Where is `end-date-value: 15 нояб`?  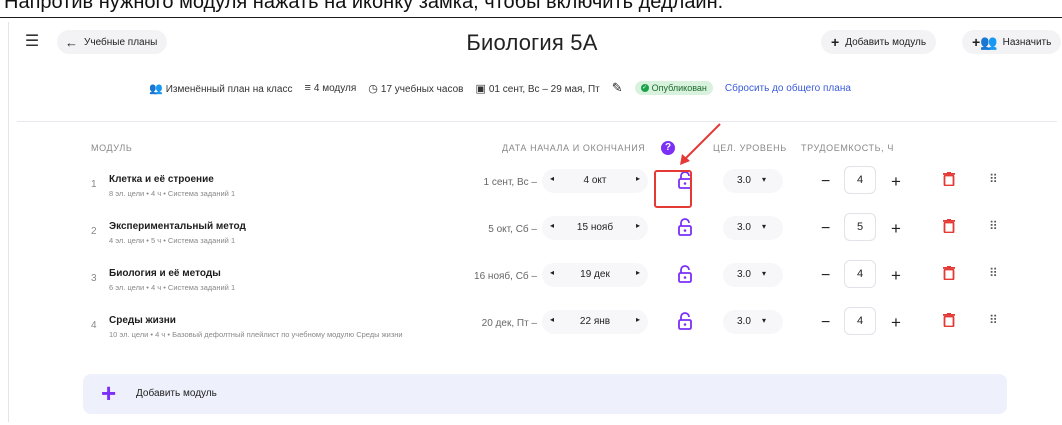 end-date-value: 15 нояб is located at coordinates (595, 227).